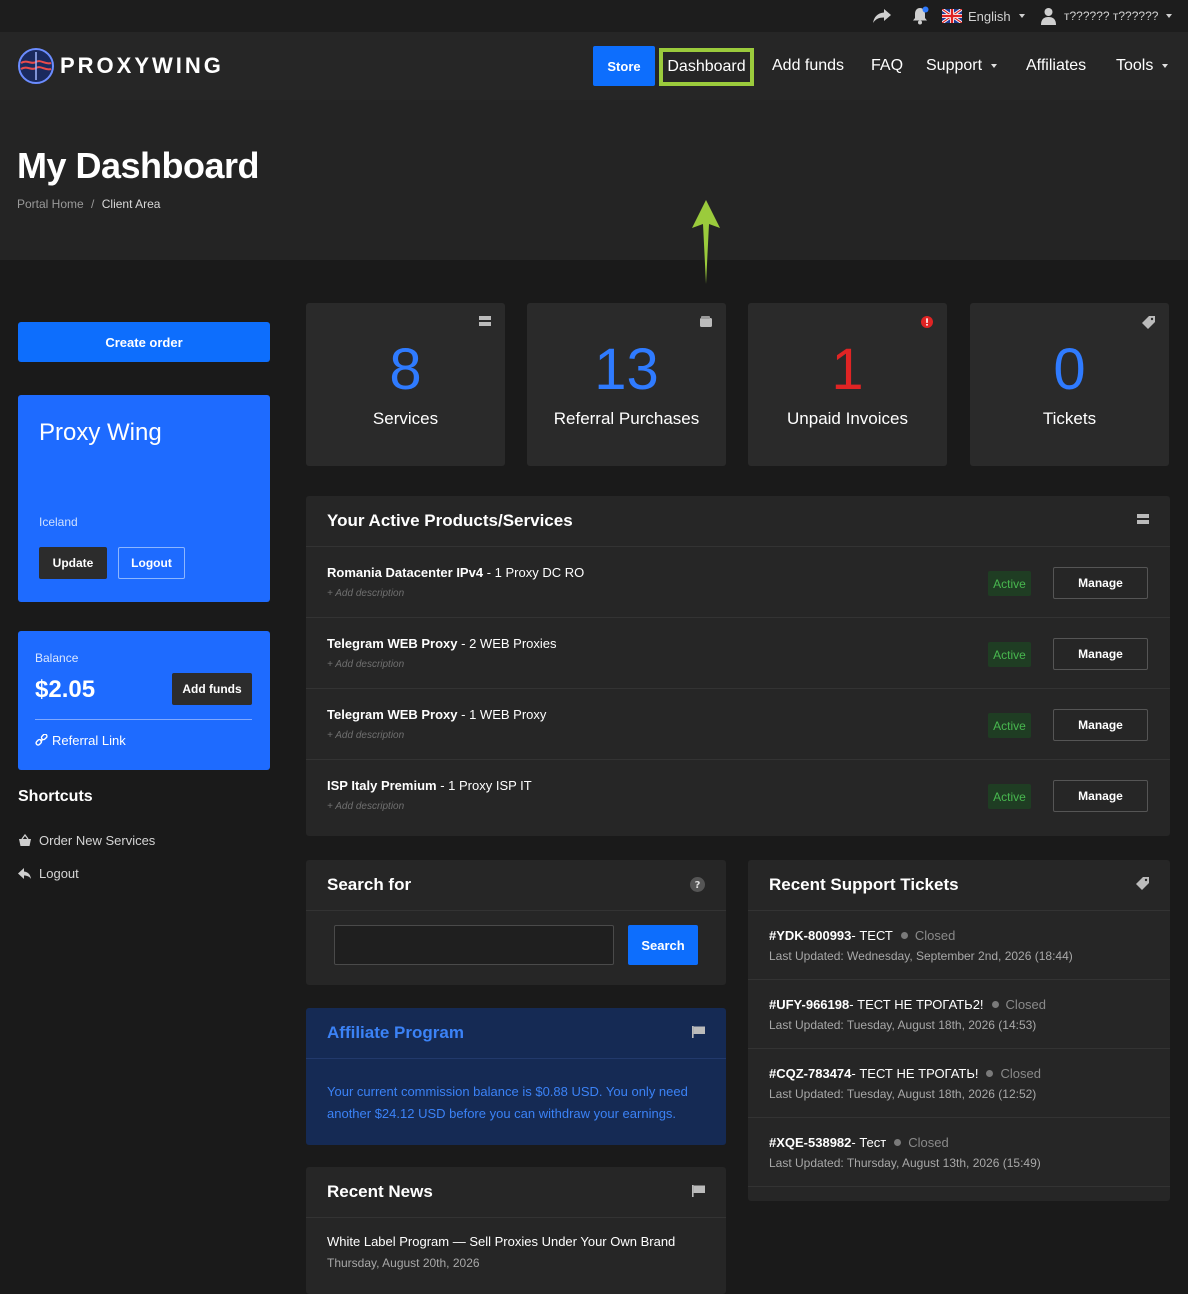 Image resolution: width=1188 pixels, height=1294 pixels. What do you see at coordinates (73, 563) in the screenshot?
I see `update-button: Update` at bounding box center [73, 563].